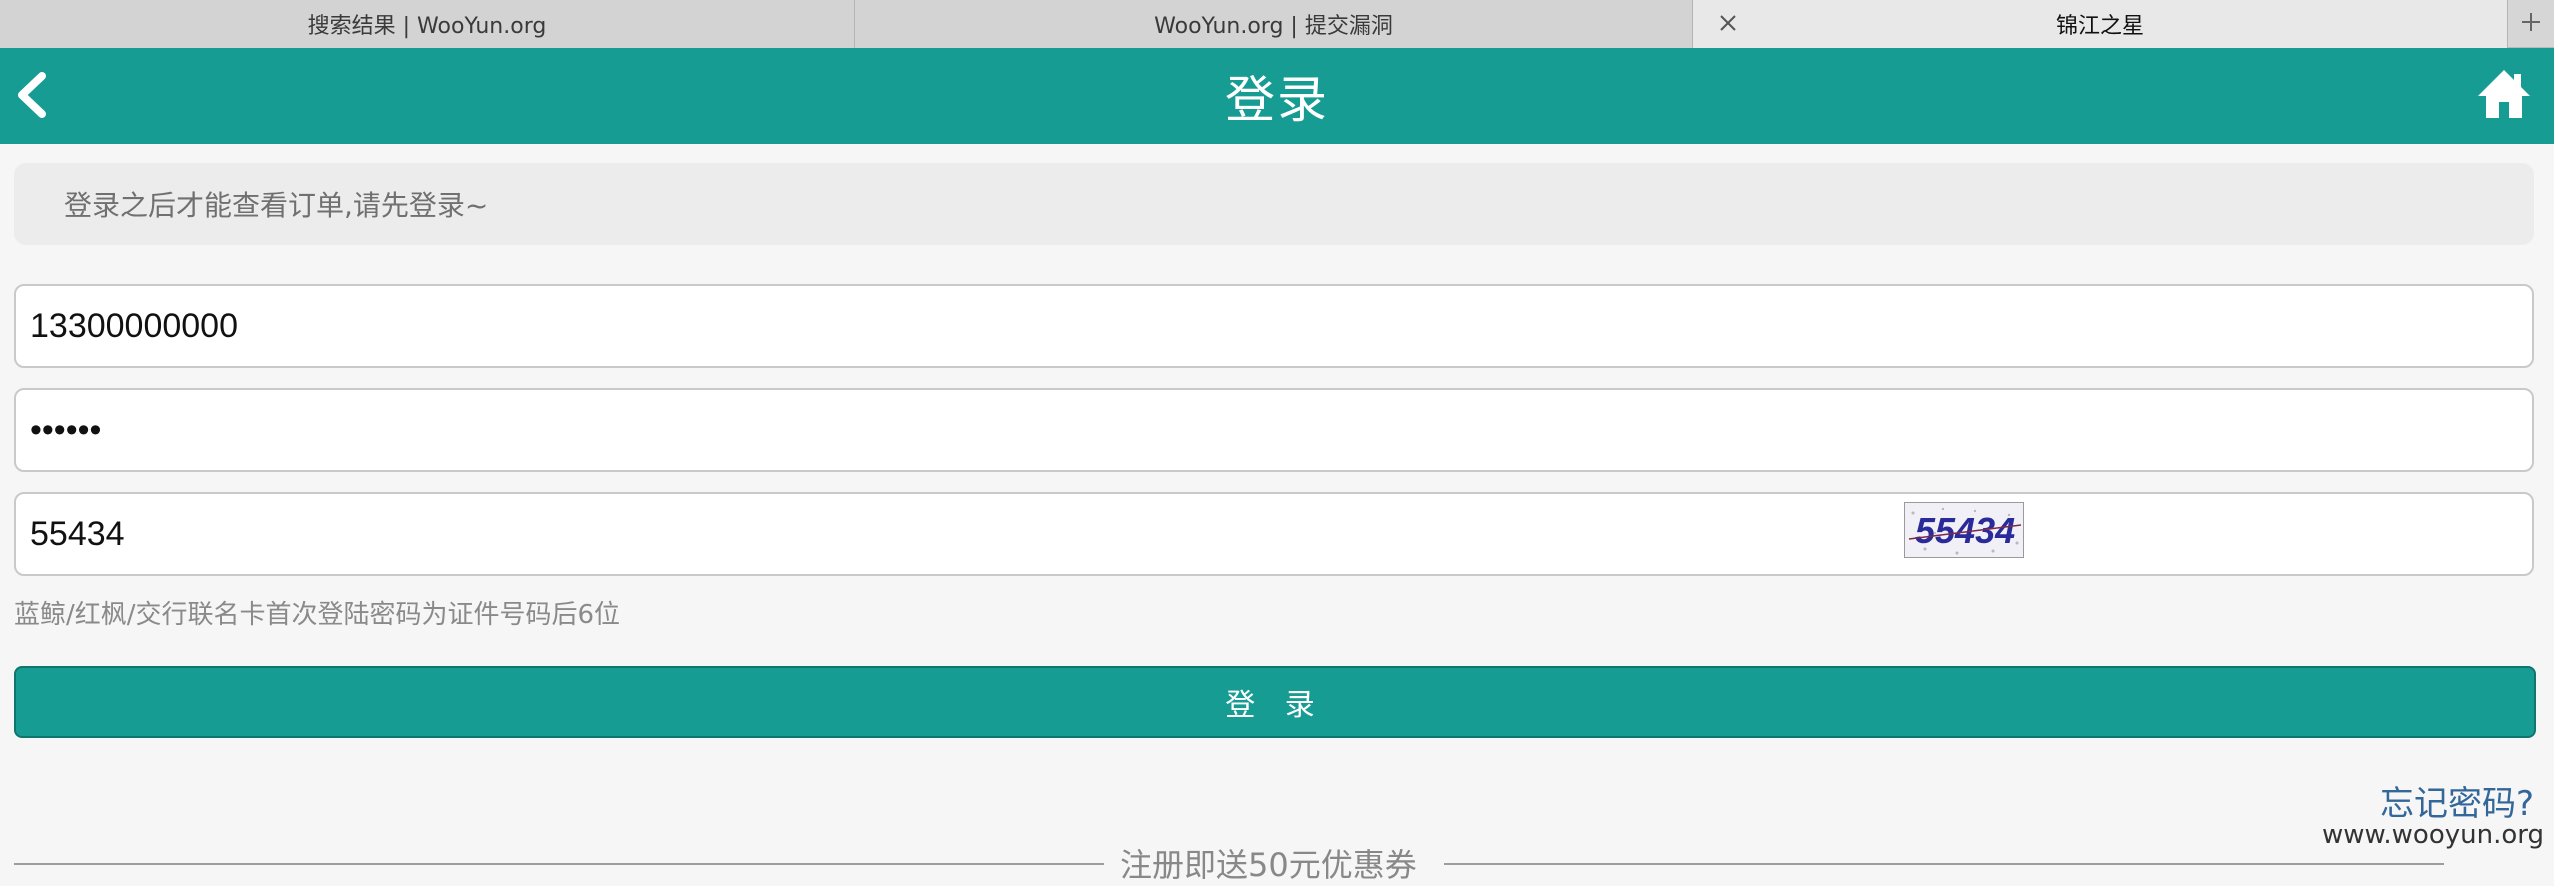 This screenshot has height=886, width=2554. What do you see at coordinates (1275, 702) in the screenshot?
I see `login-button: 登 录` at bounding box center [1275, 702].